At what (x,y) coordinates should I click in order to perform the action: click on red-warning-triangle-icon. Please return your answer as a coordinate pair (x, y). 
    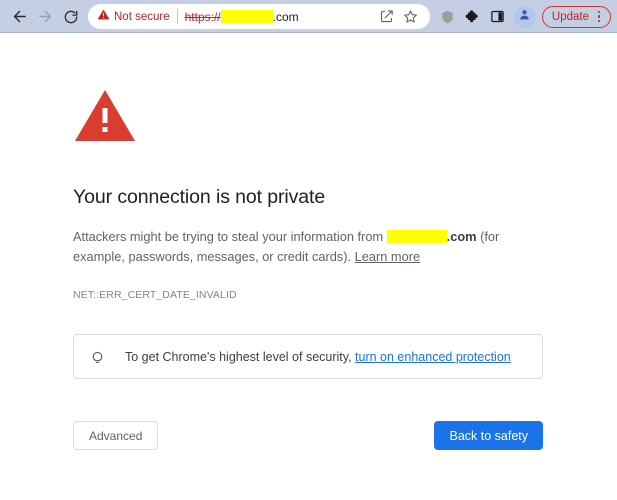
    Looking at the image, I should click on (296, 118).